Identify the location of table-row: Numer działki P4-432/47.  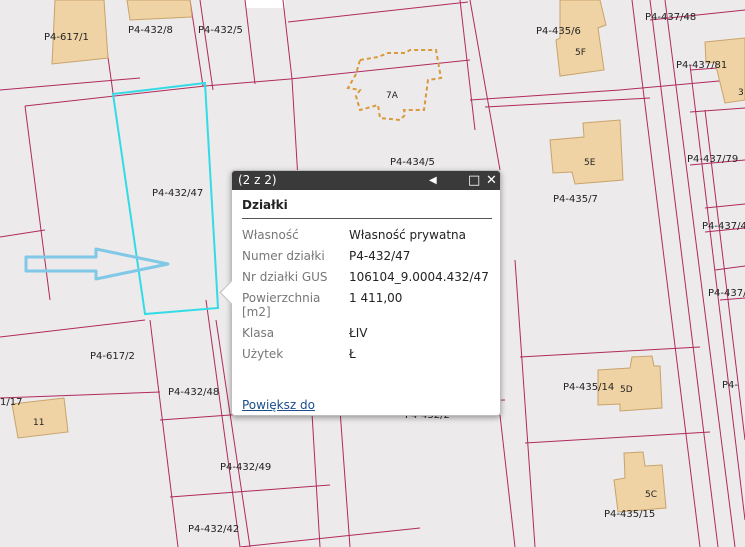
(365, 256).